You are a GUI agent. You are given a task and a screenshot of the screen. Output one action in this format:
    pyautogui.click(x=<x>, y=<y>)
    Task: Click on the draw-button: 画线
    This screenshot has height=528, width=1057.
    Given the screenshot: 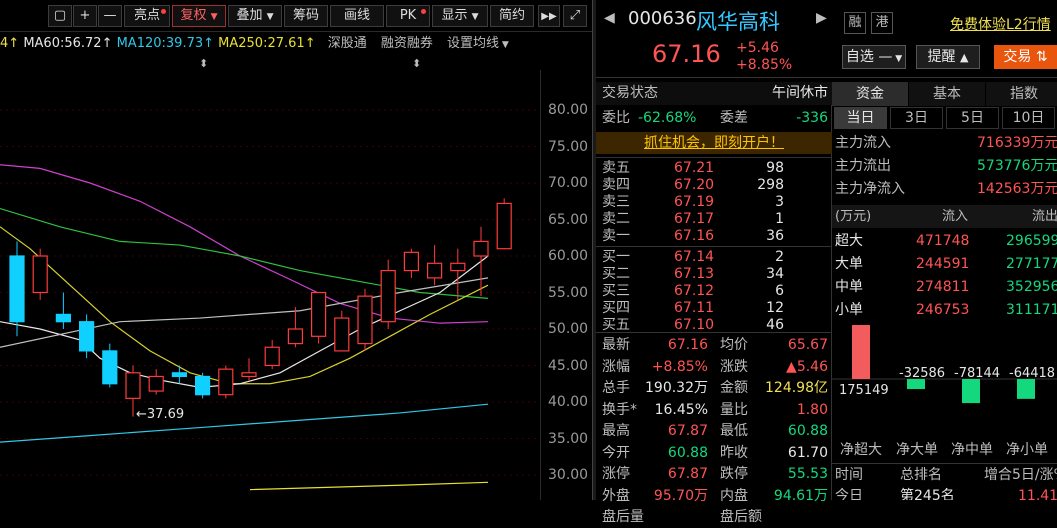 What is the action you would take?
    pyautogui.click(x=357, y=16)
    